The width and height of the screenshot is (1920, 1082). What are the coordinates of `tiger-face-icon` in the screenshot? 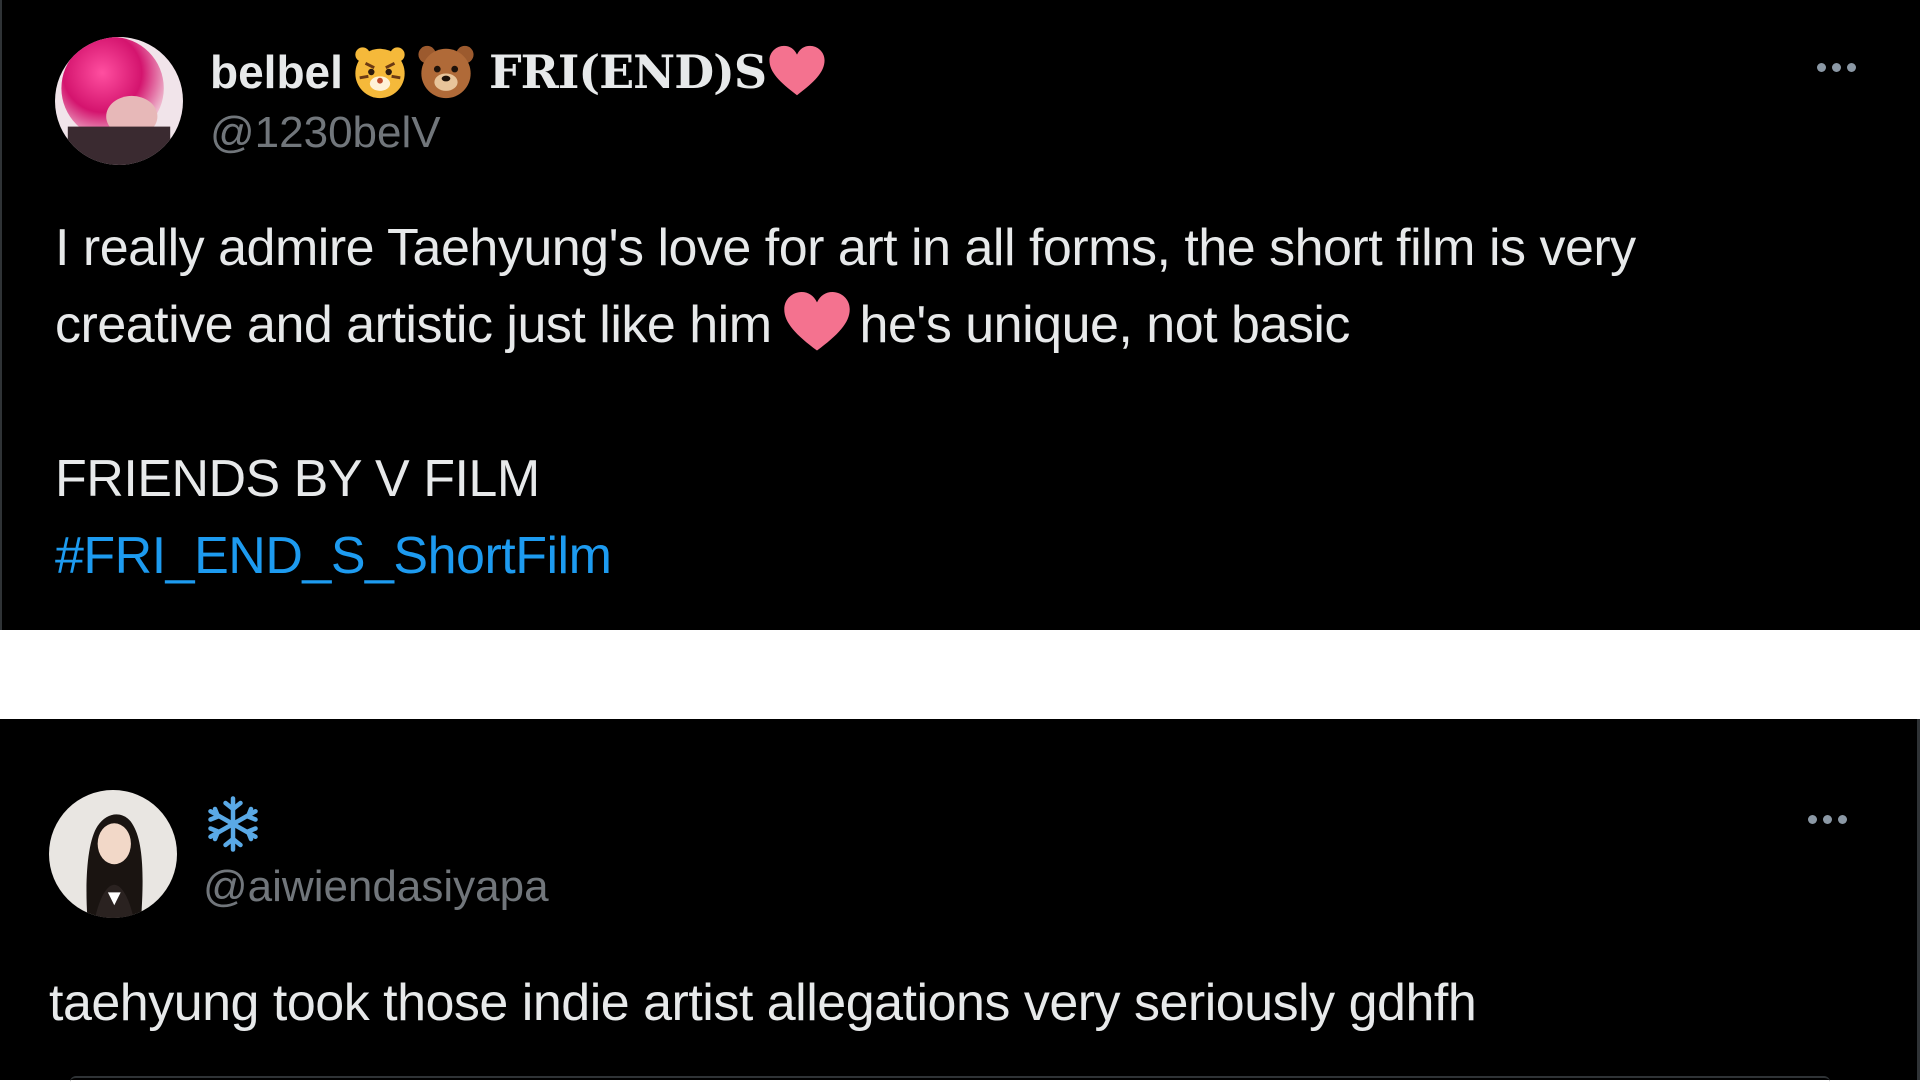 It's located at (380, 72).